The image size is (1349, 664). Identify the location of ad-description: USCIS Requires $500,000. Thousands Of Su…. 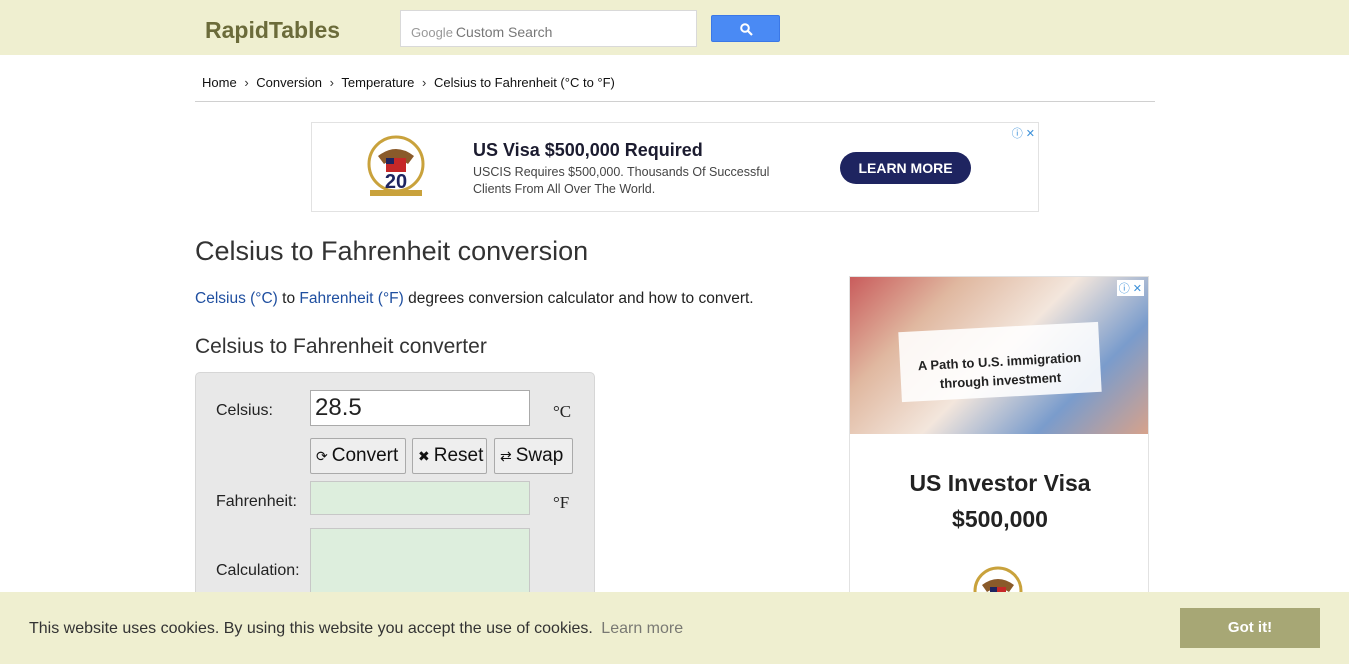
(621, 180).